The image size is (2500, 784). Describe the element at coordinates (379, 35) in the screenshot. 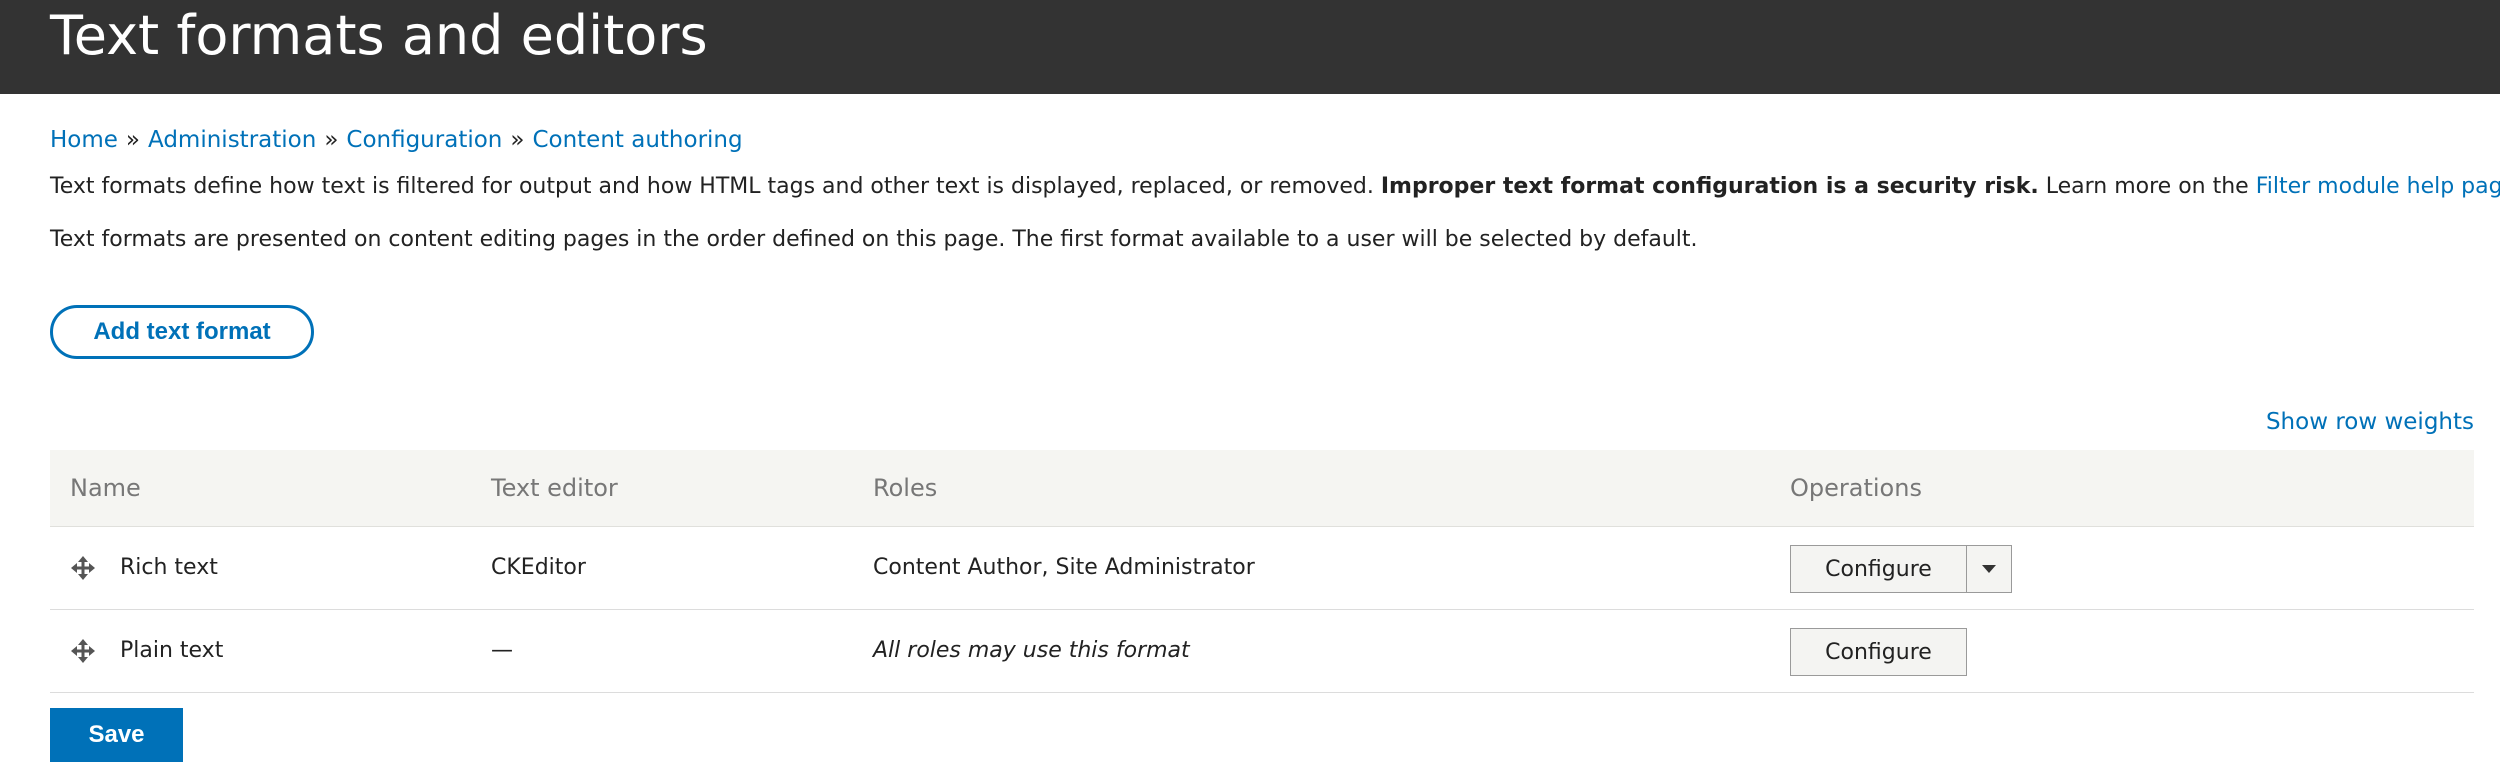

I see `page-title: Text formats and editors` at that location.